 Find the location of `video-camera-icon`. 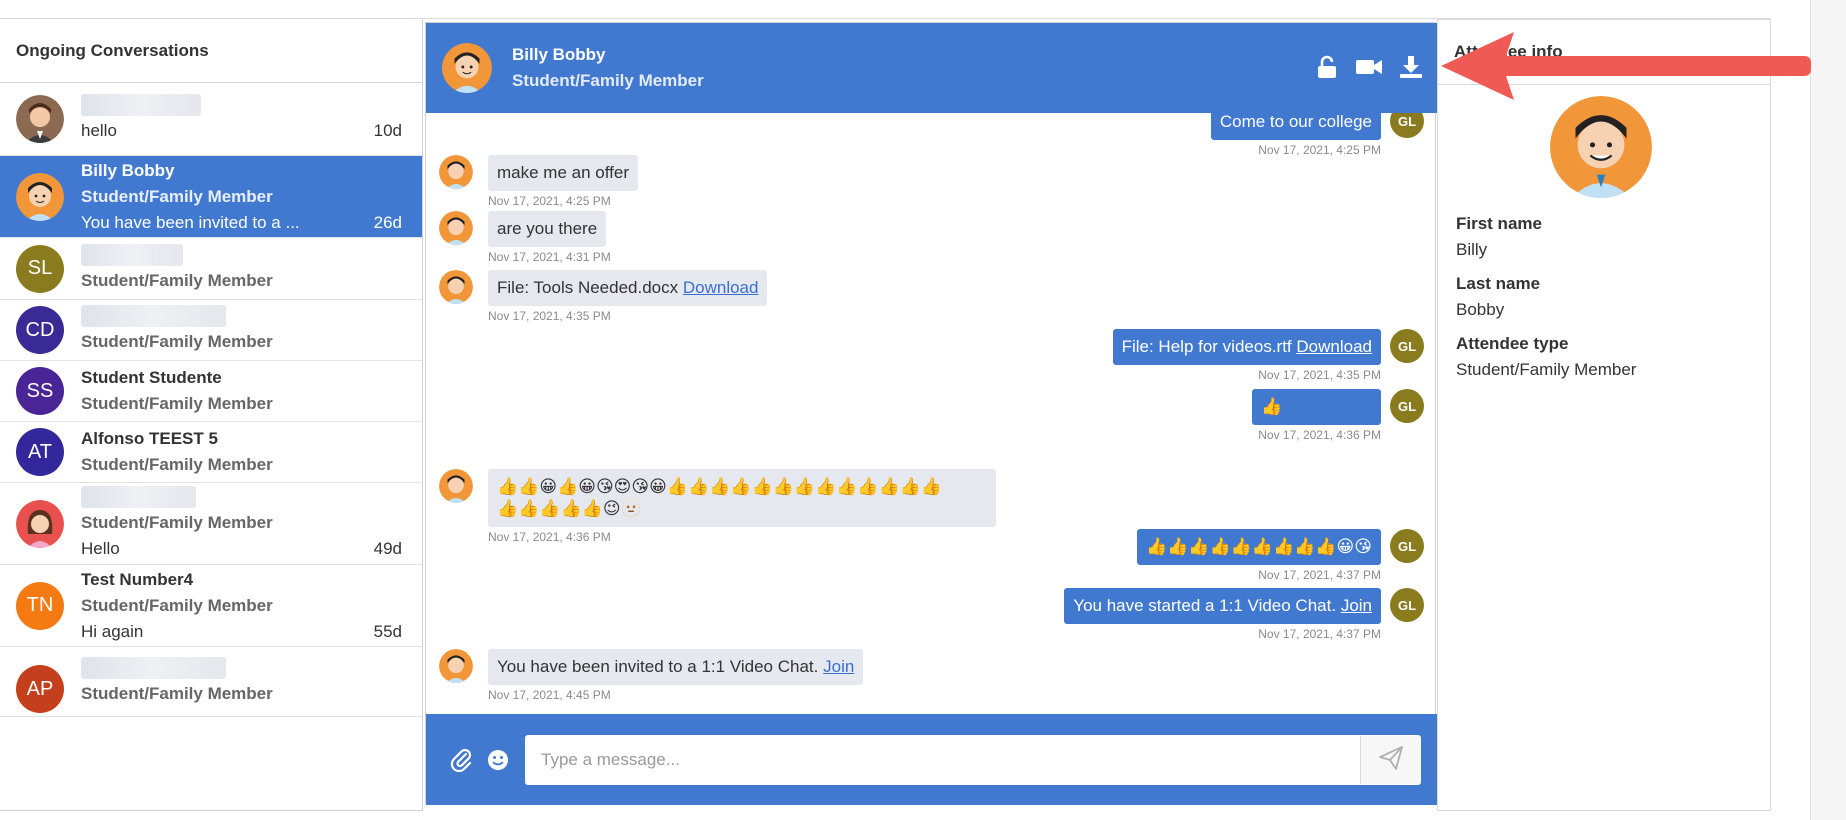

video-camera-icon is located at coordinates (1369, 67).